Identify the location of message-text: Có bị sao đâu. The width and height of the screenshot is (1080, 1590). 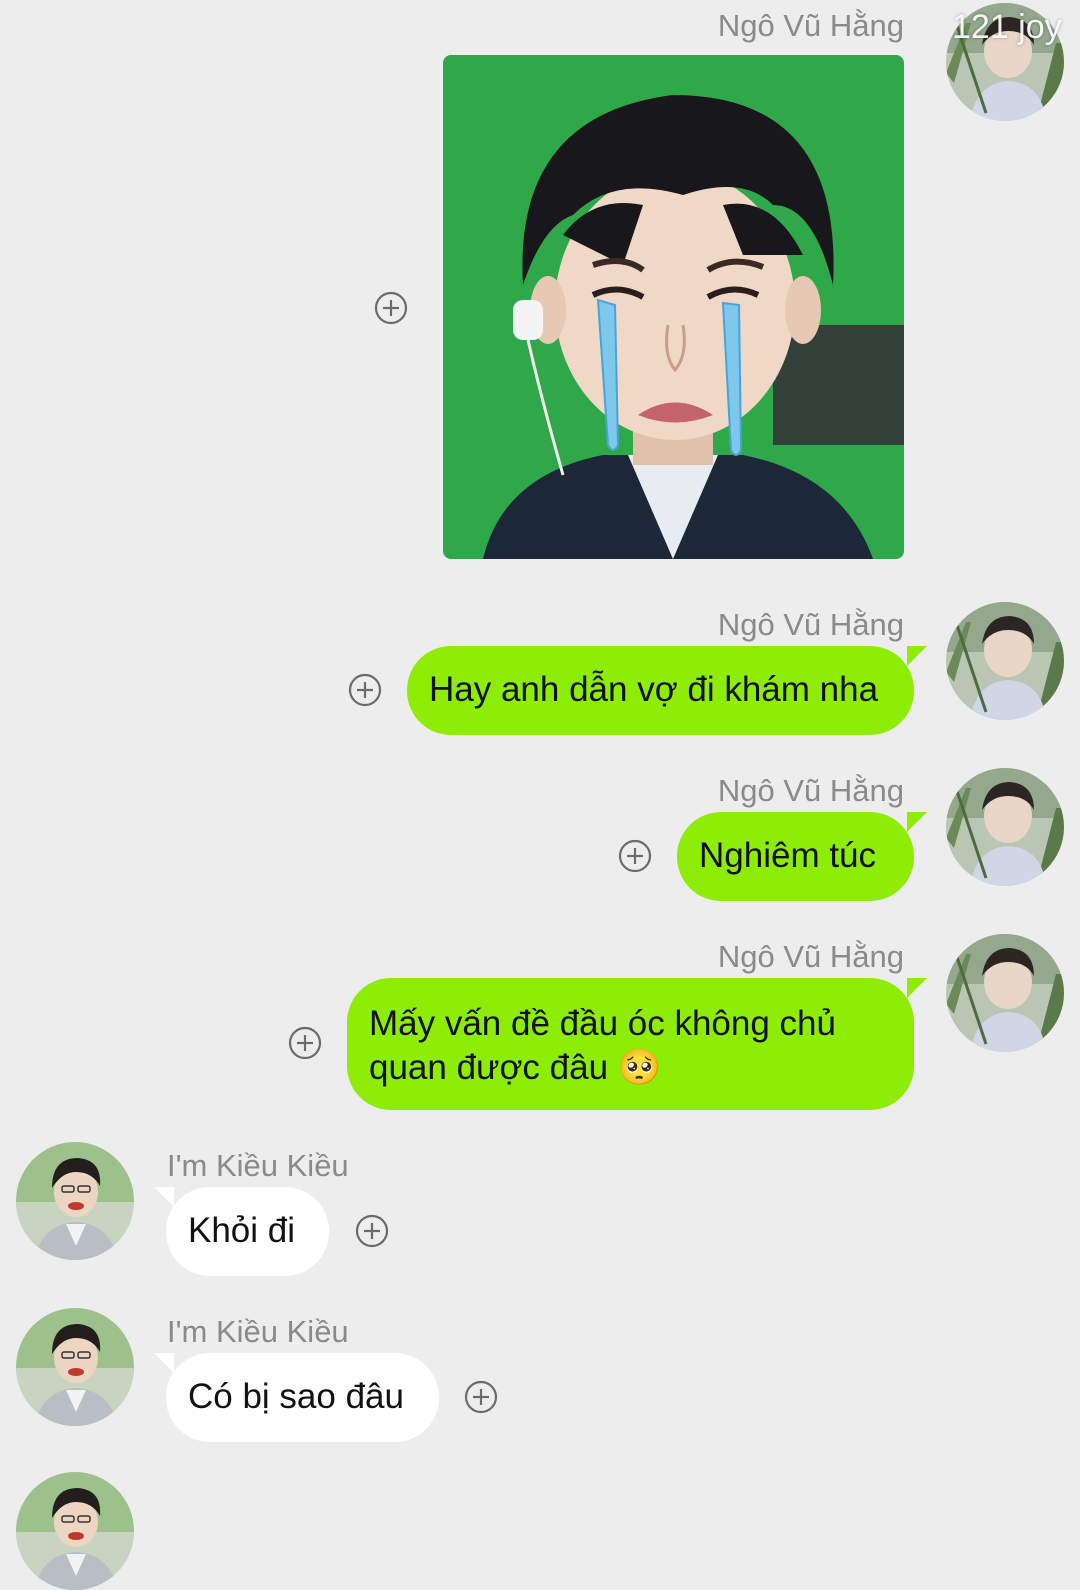
(296, 1396).